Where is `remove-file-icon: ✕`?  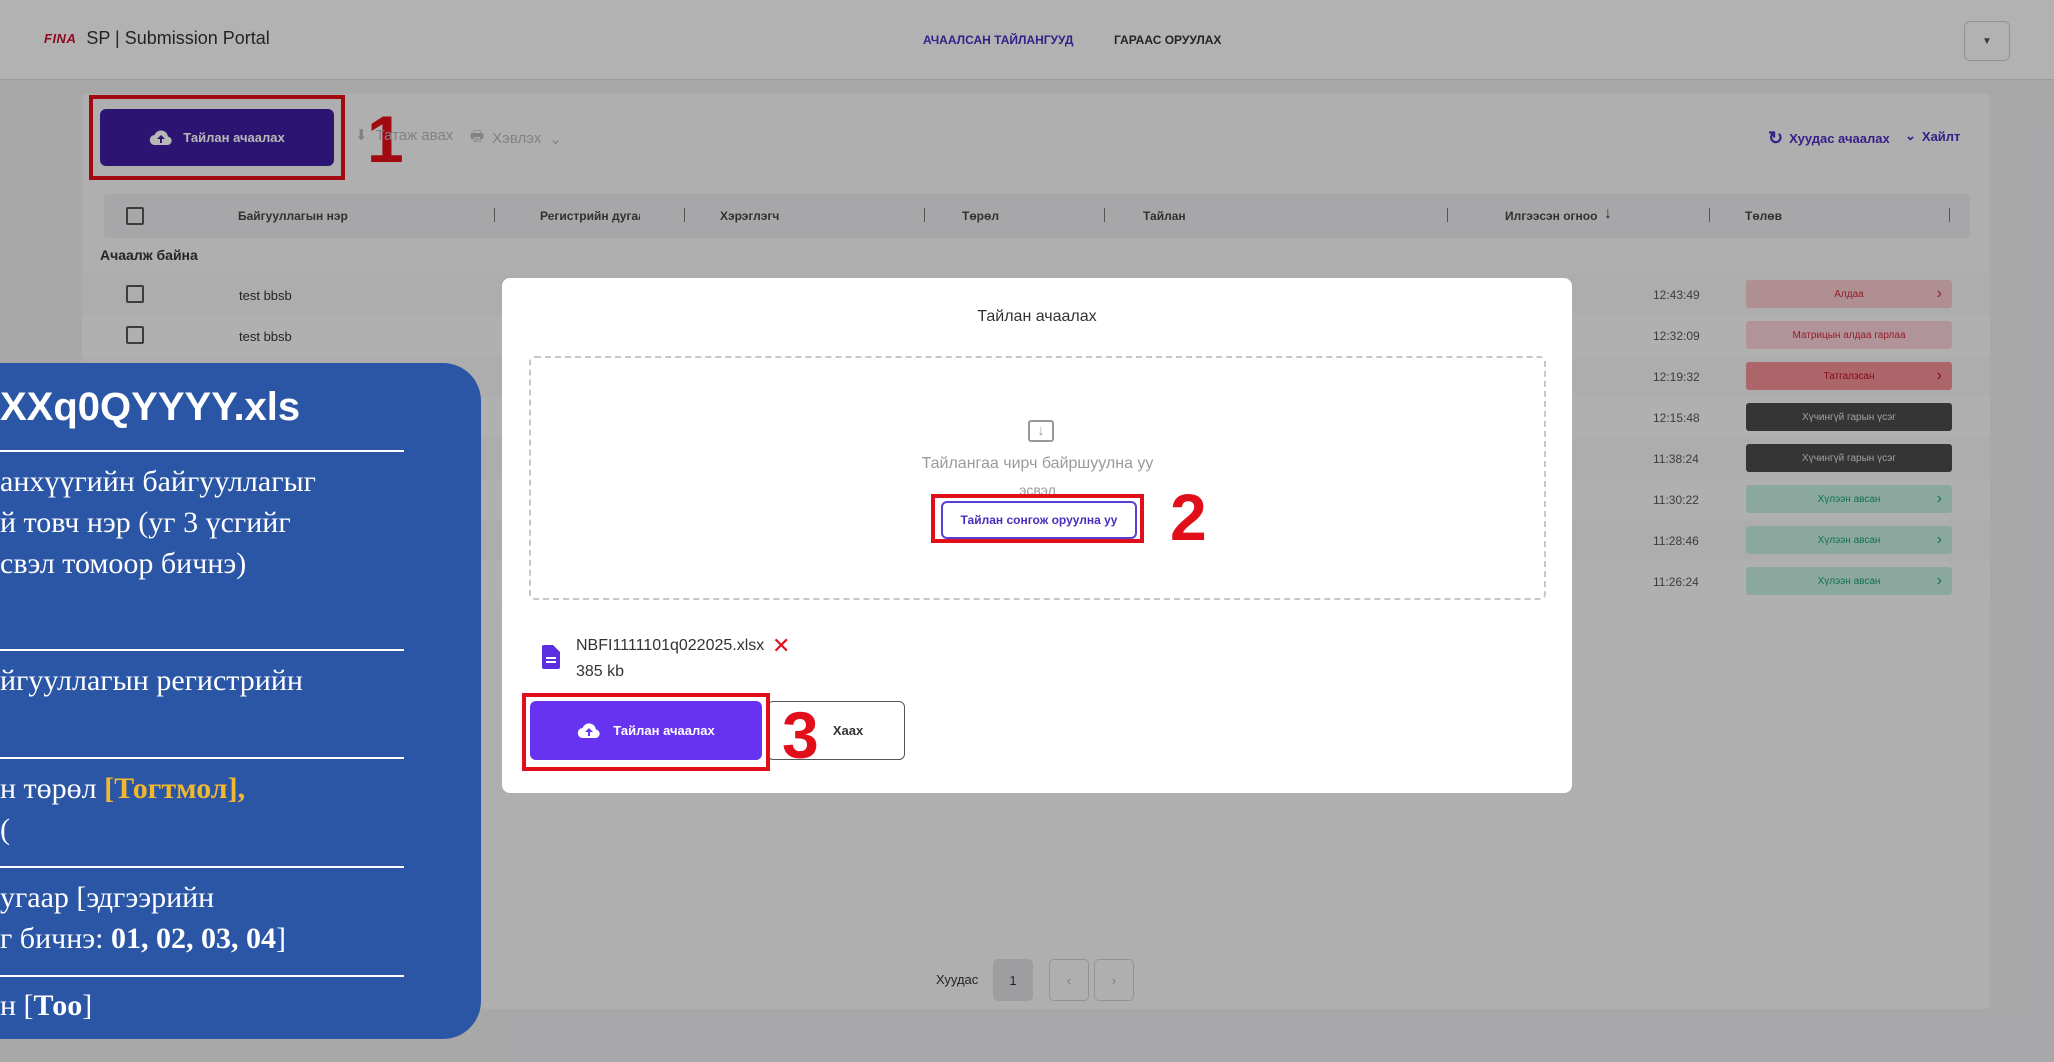 remove-file-icon: ✕ is located at coordinates (781, 646).